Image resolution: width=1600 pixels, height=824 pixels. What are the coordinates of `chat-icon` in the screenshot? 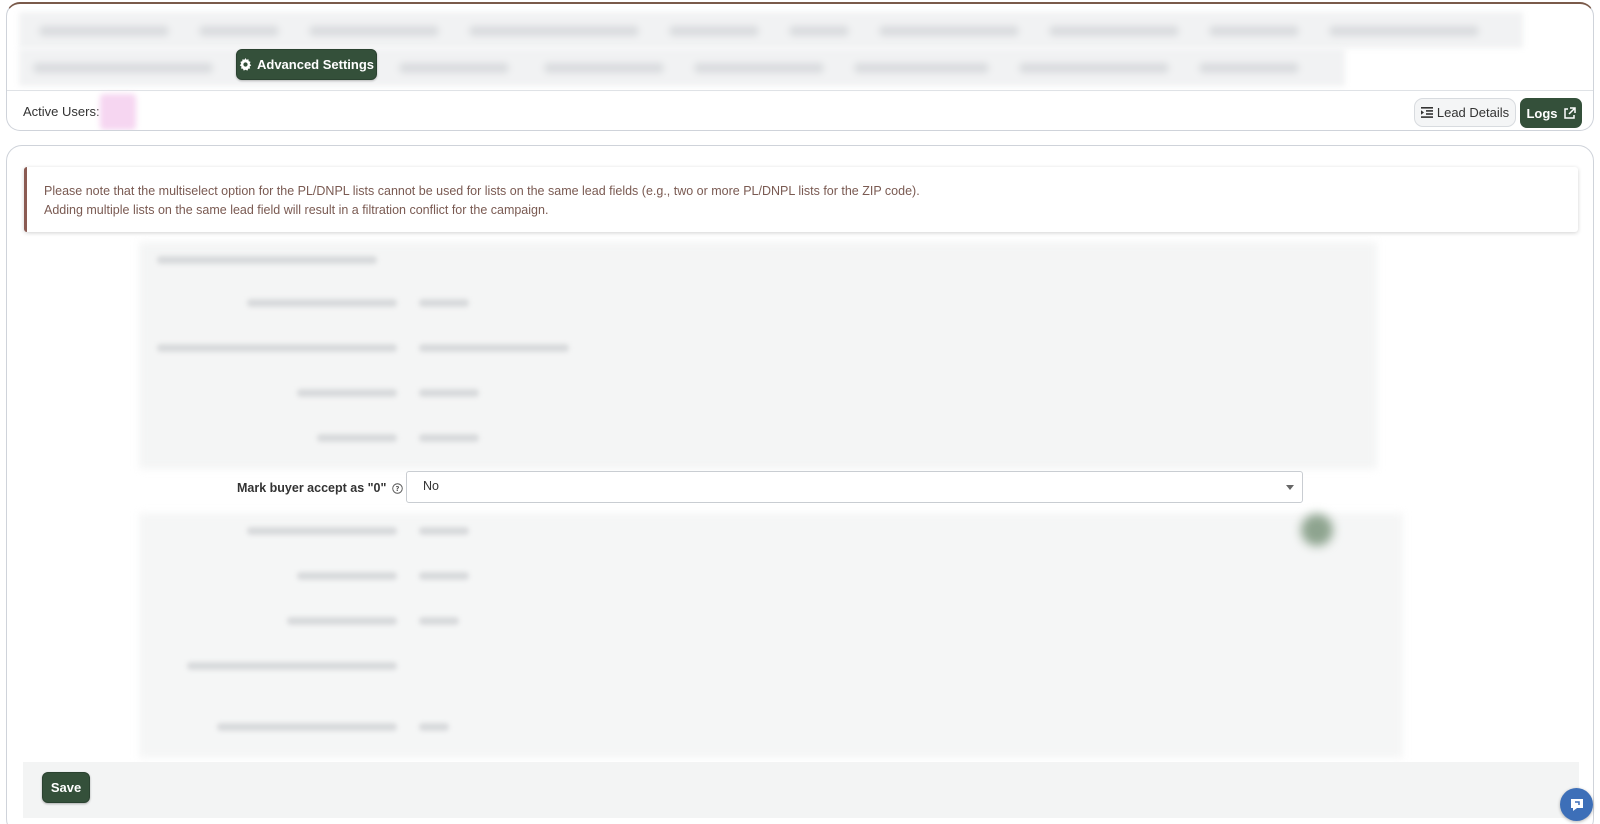 It's located at (1576, 804).